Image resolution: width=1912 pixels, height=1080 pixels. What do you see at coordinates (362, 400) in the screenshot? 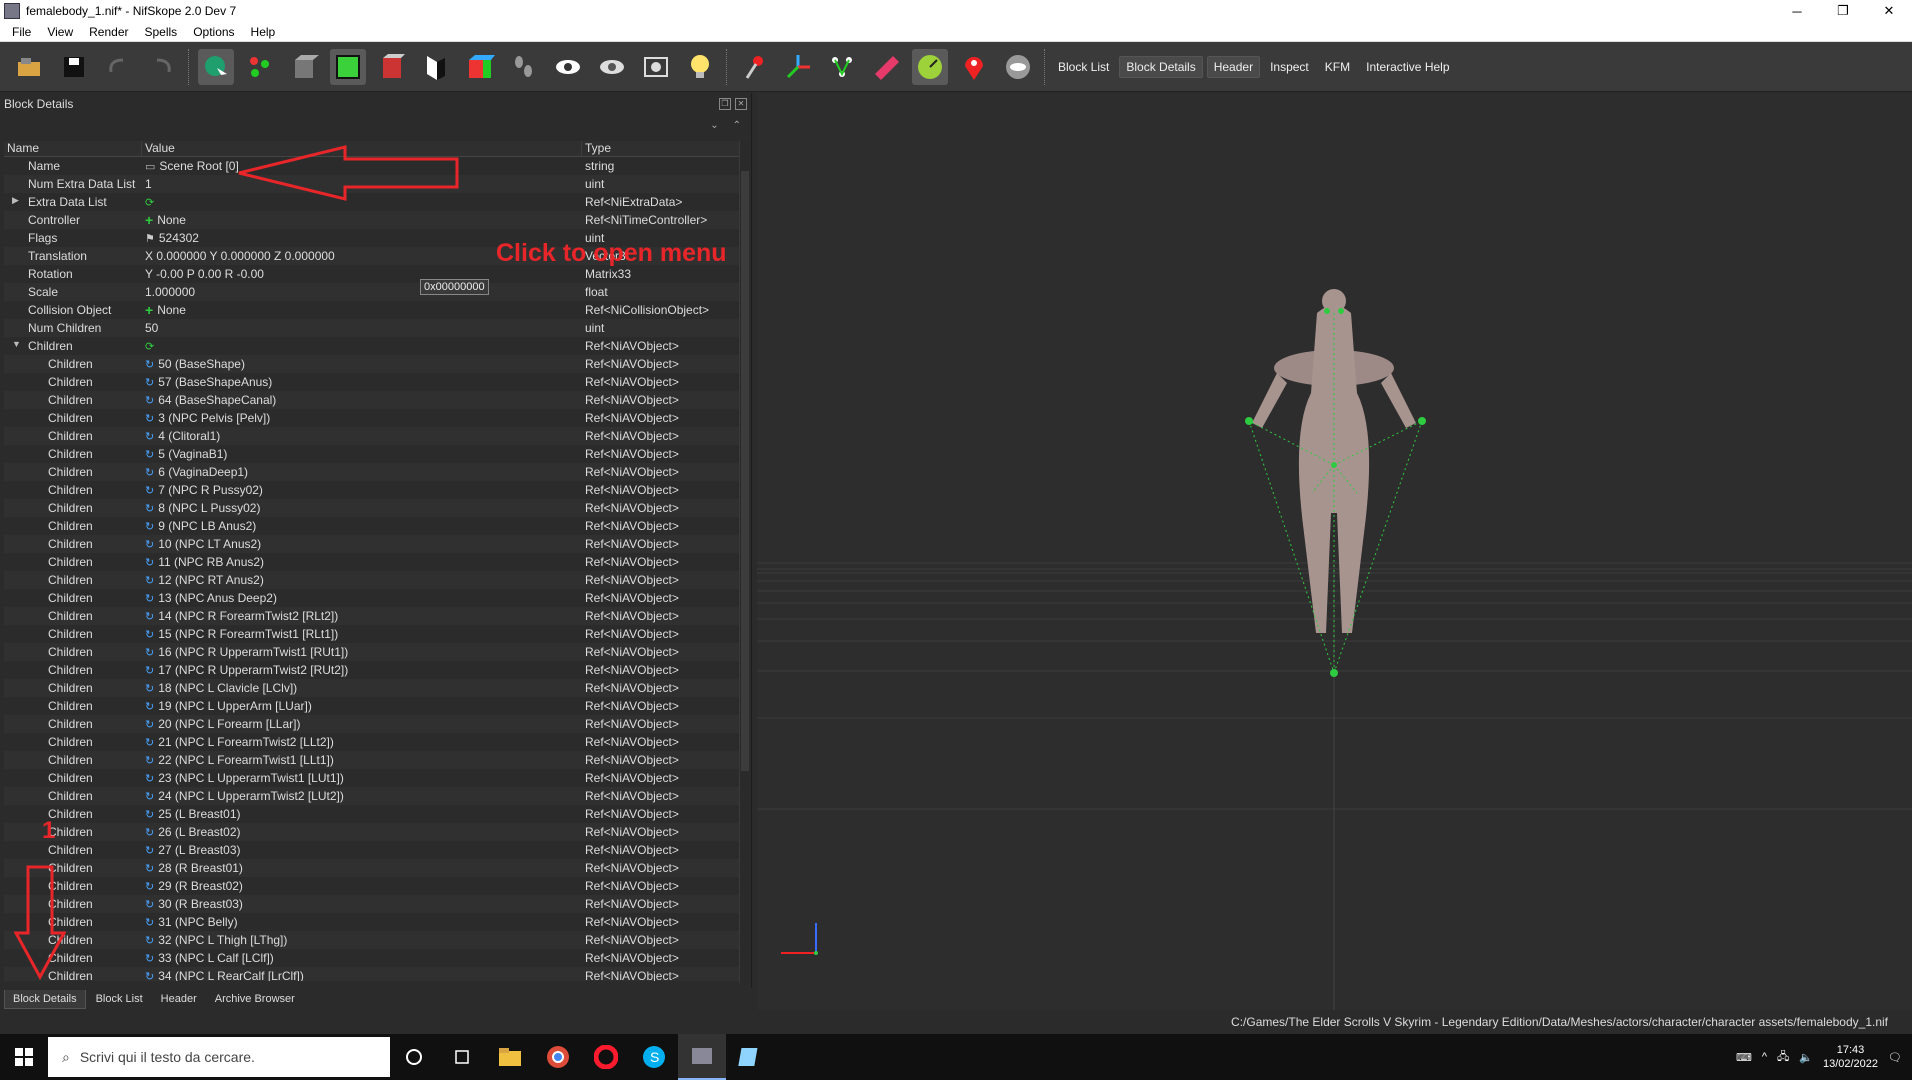
I see `row-value: ↻ 64 (BaseShapeCanal)` at bounding box center [362, 400].